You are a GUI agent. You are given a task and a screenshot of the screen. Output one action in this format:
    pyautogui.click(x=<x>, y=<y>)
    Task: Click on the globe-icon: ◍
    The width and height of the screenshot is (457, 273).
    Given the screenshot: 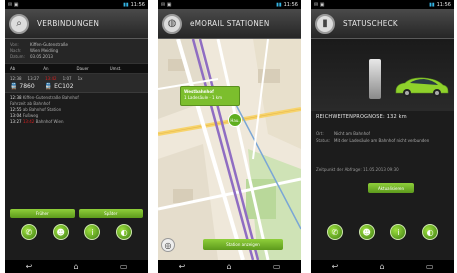 What is the action you would take?
    pyautogui.click(x=172, y=23)
    